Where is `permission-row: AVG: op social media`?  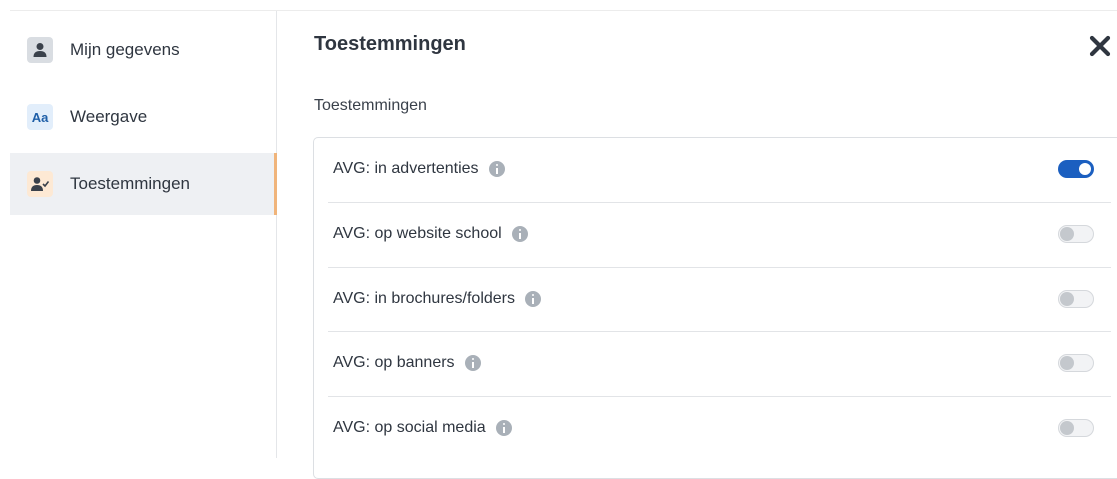
permission-row: AVG: op social media is located at coordinates (715, 429).